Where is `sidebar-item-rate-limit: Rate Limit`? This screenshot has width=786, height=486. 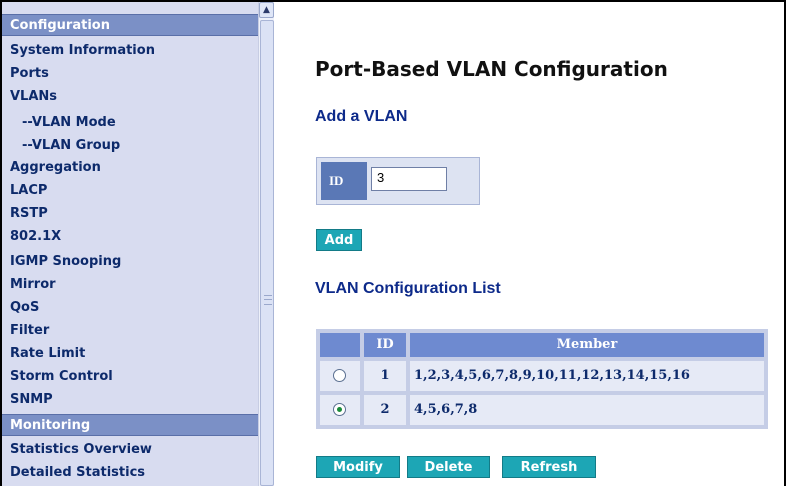 sidebar-item-rate-limit: Rate Limit is located at coordinates (130, 354).